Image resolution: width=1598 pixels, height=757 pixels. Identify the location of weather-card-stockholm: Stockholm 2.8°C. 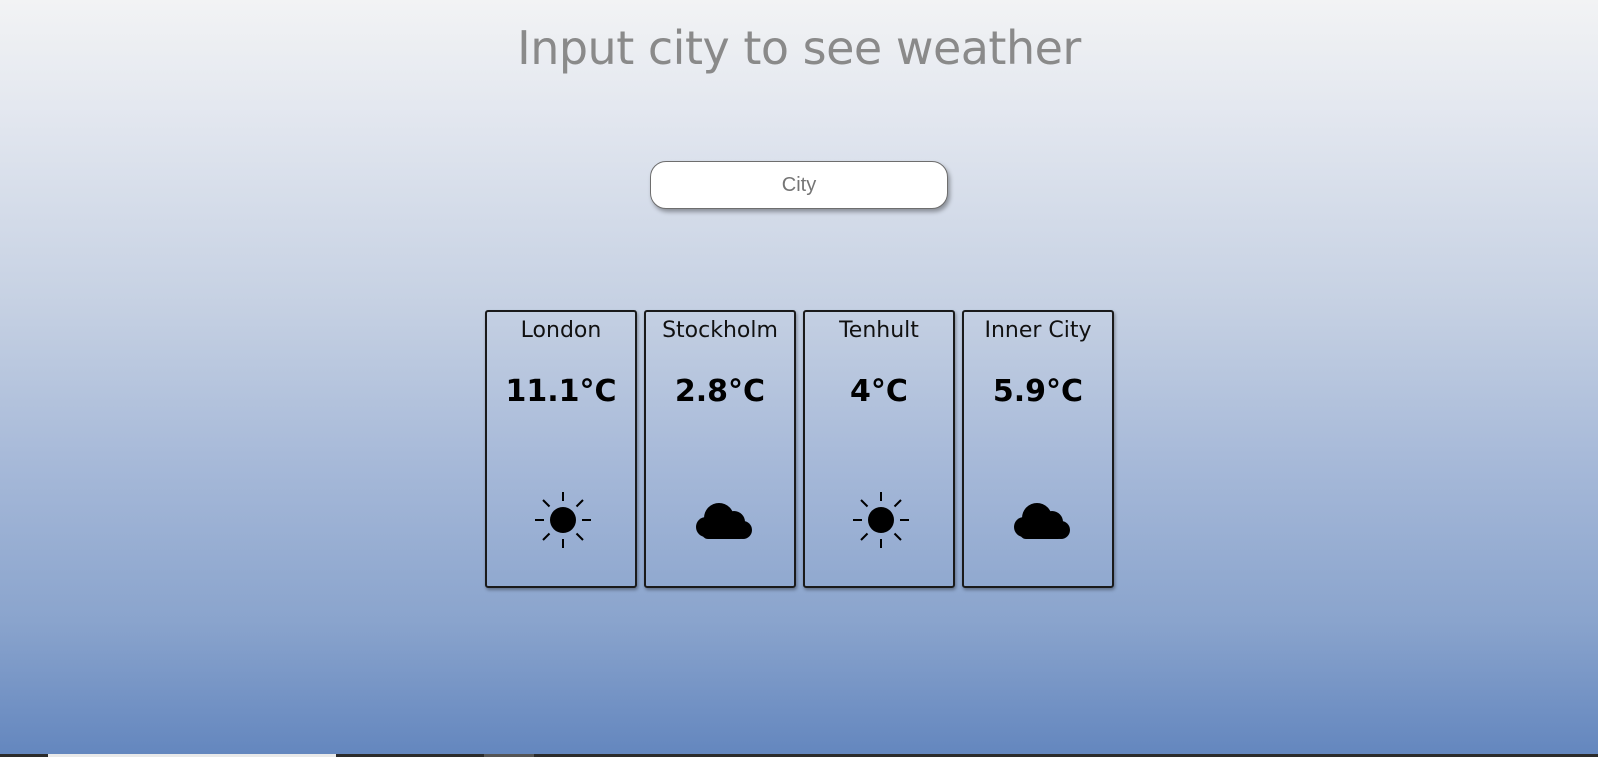
(720, 449).